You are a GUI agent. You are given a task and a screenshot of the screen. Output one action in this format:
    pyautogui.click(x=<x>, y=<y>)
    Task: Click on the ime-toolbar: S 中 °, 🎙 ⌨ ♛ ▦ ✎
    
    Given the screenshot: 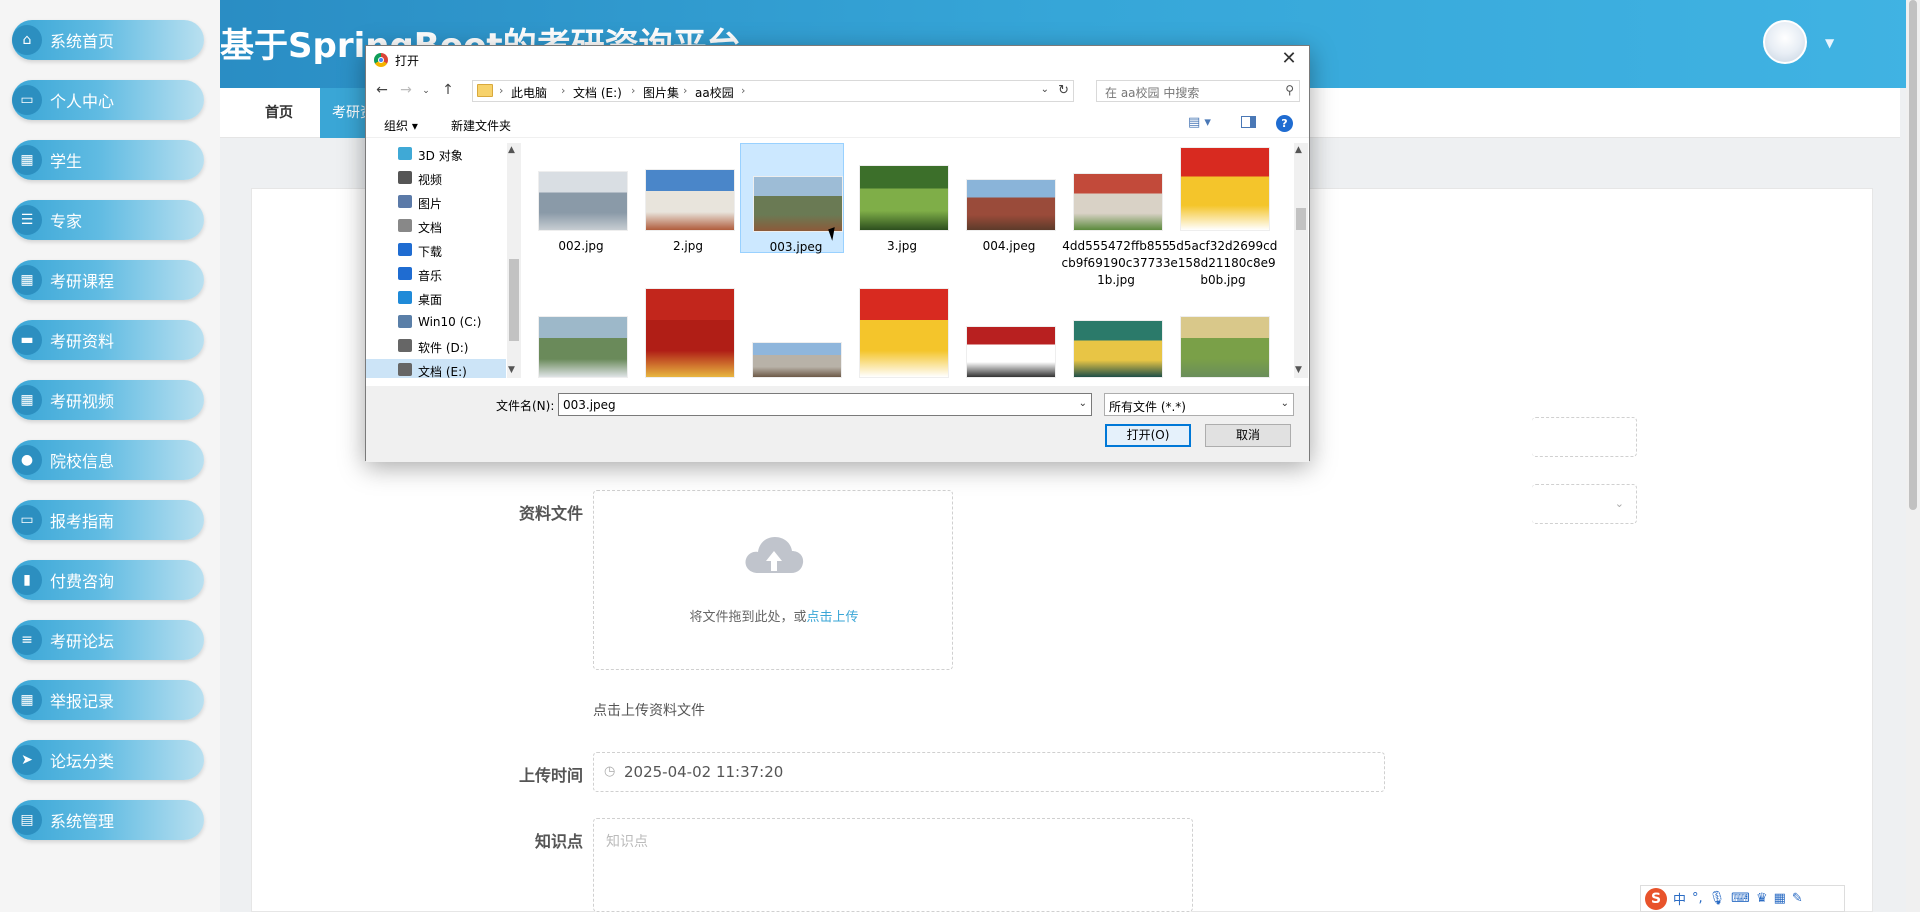 What is the action you would take?
    pyautogui.click(x=1742, y=898)
    